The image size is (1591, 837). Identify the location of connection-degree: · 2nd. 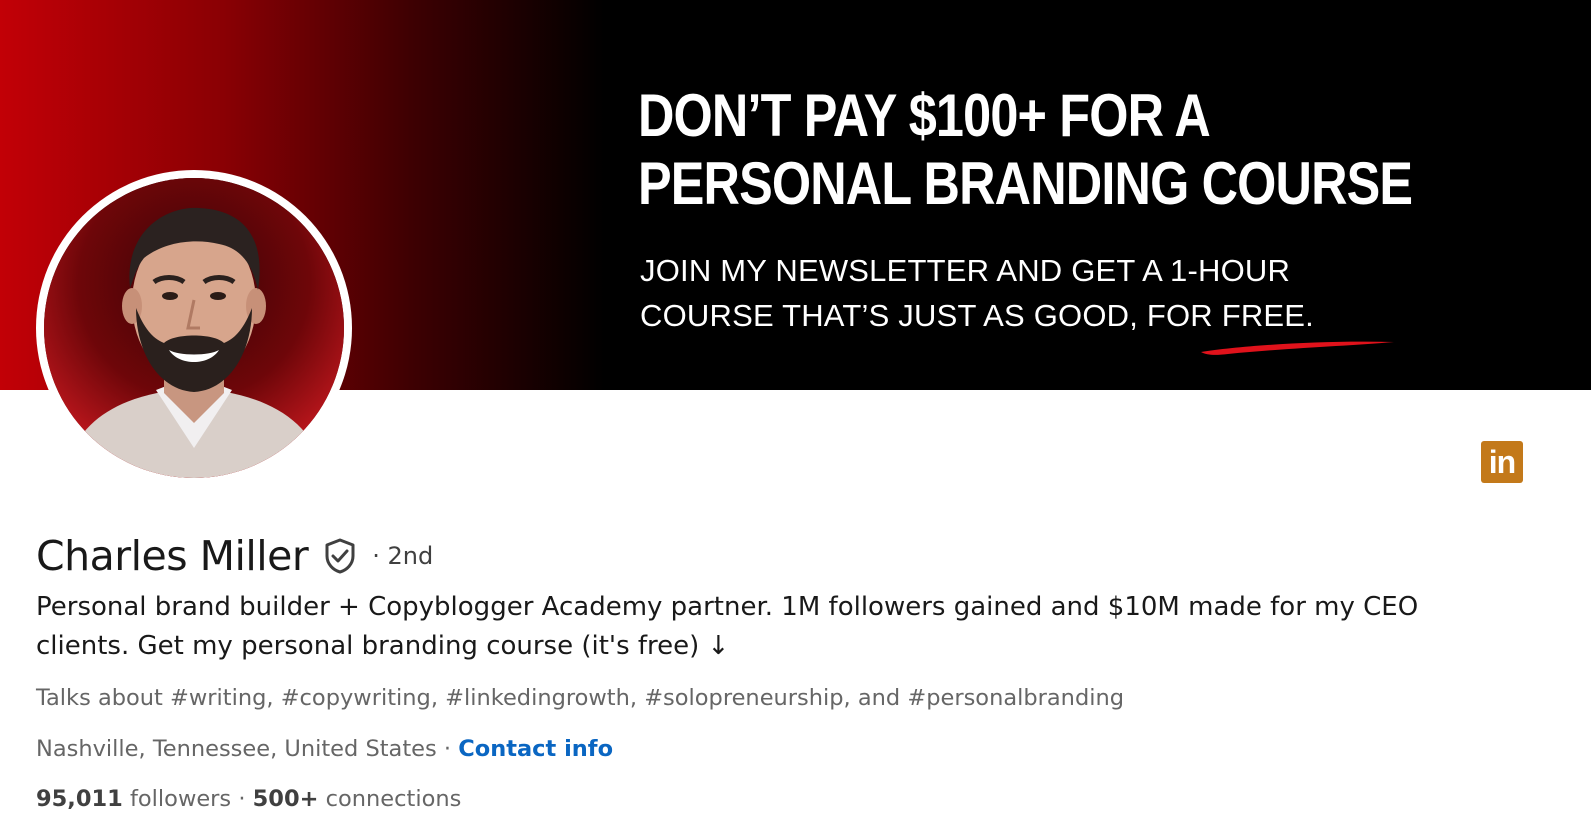
(403, 556).